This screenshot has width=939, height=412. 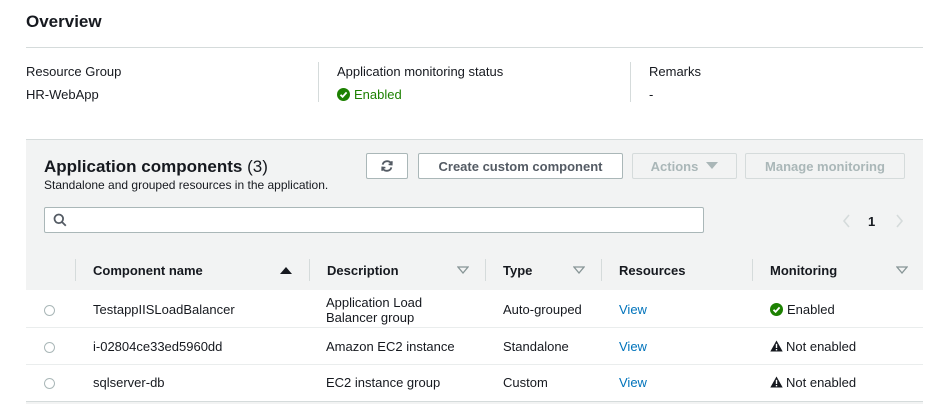 What do you see at coordinates (525, 382) in the screenshot?
I see `type-cell: Custom` at bounding box center [525, 382].